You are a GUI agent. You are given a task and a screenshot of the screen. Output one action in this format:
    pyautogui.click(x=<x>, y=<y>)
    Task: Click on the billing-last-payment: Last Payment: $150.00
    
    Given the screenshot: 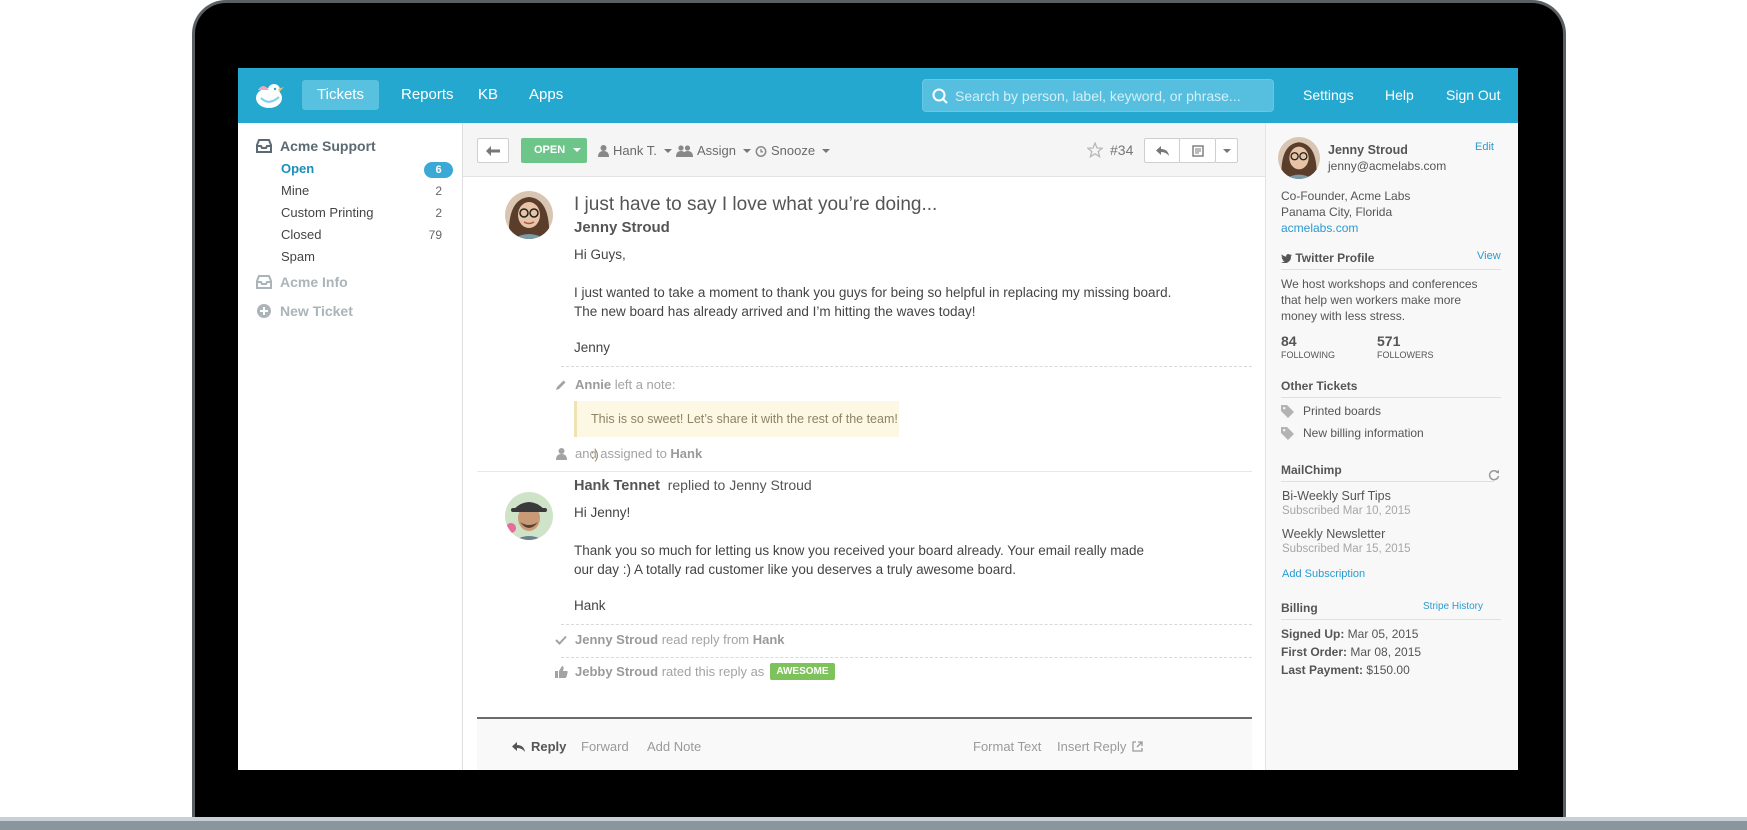 What is the action you would take?
    pyautogui.click(x=1345, y=670)
    